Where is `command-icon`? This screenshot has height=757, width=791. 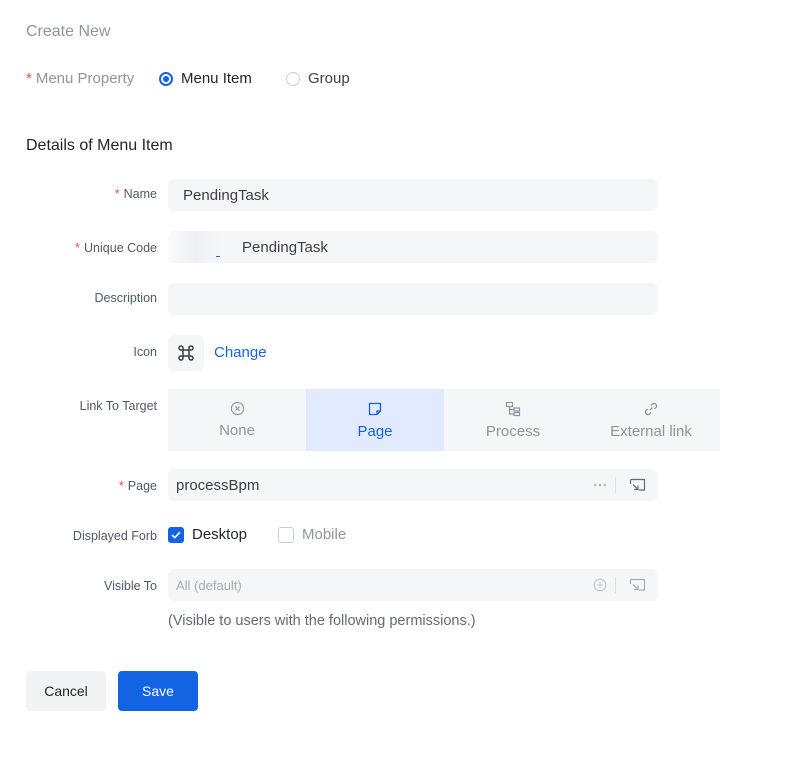
command-icon is located at coordinates (186, 353).